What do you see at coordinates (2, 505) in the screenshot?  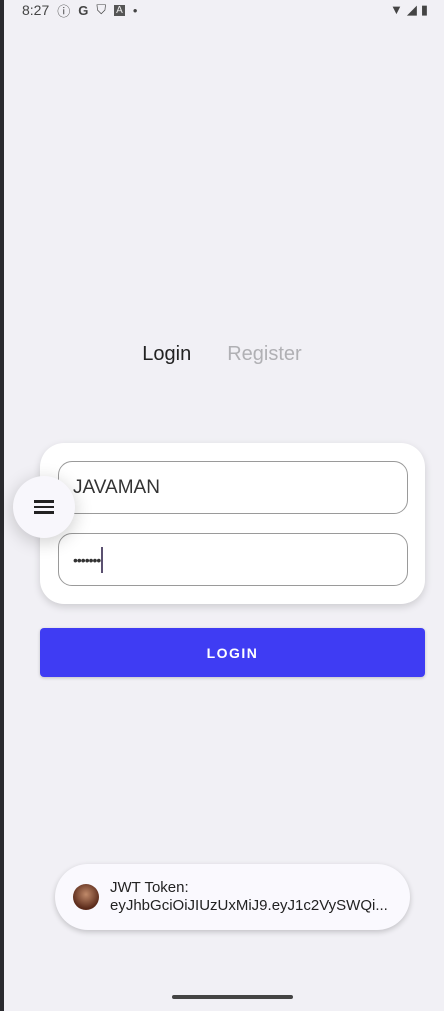 I see `screen-edge` at bounding box center [2, 505].